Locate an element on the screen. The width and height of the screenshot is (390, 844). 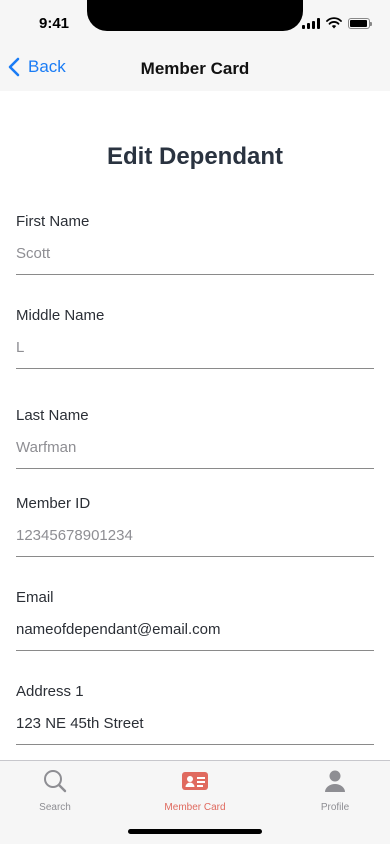
email-field: Email is located at coordinates (195, 620).